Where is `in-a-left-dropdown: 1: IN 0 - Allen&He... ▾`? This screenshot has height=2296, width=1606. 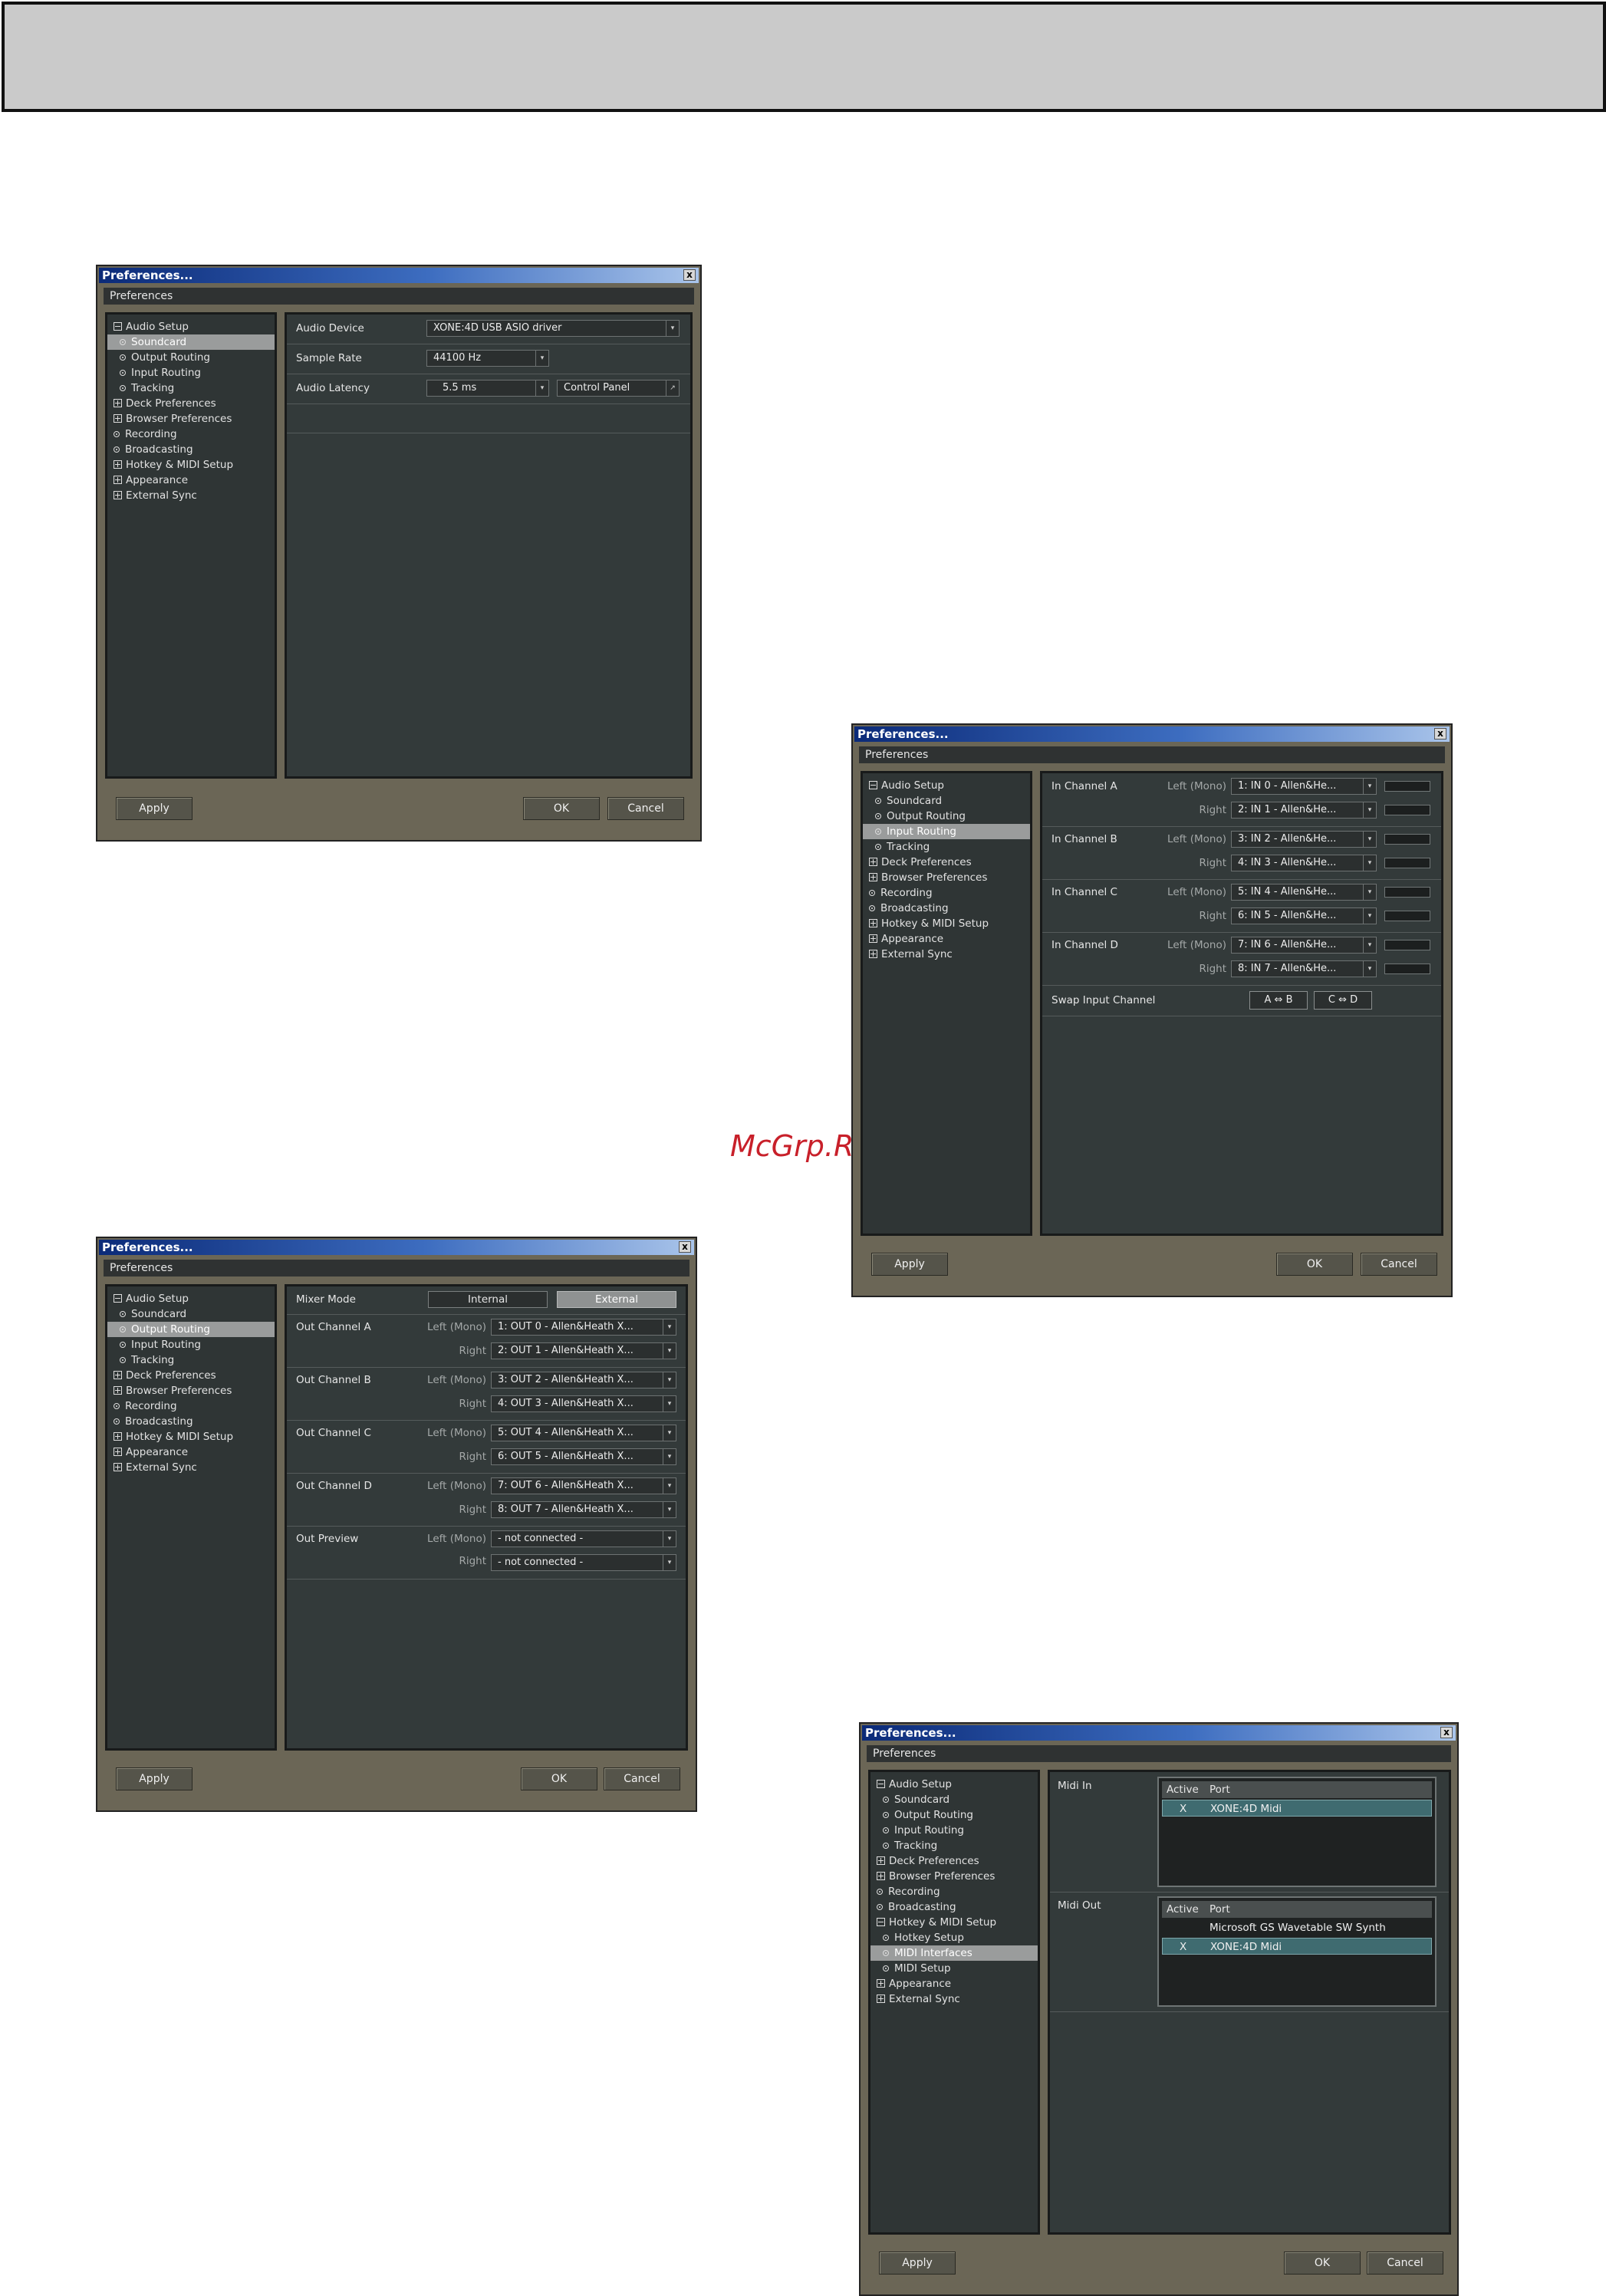
in-a-left-dropdown: 1: IN 0 - Allen&He... ▾ is located at coordinates (1304, 786).